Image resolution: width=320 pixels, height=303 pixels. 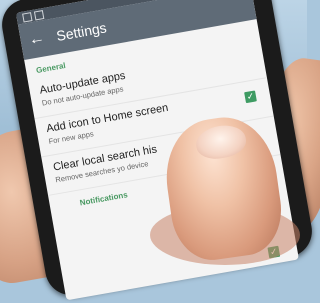 What do you see at coordinates (250, 97) in the screenshot?
I see `checkbox-checked-icon: ✓` at bounding box center [250, 97].